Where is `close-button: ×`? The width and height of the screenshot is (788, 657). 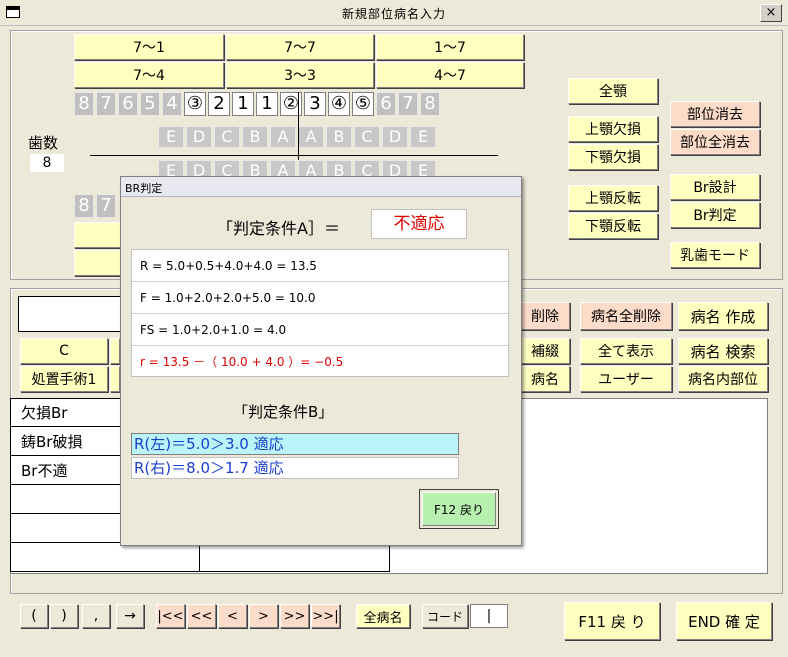
close-button: × is located at coordinates (771, 13).